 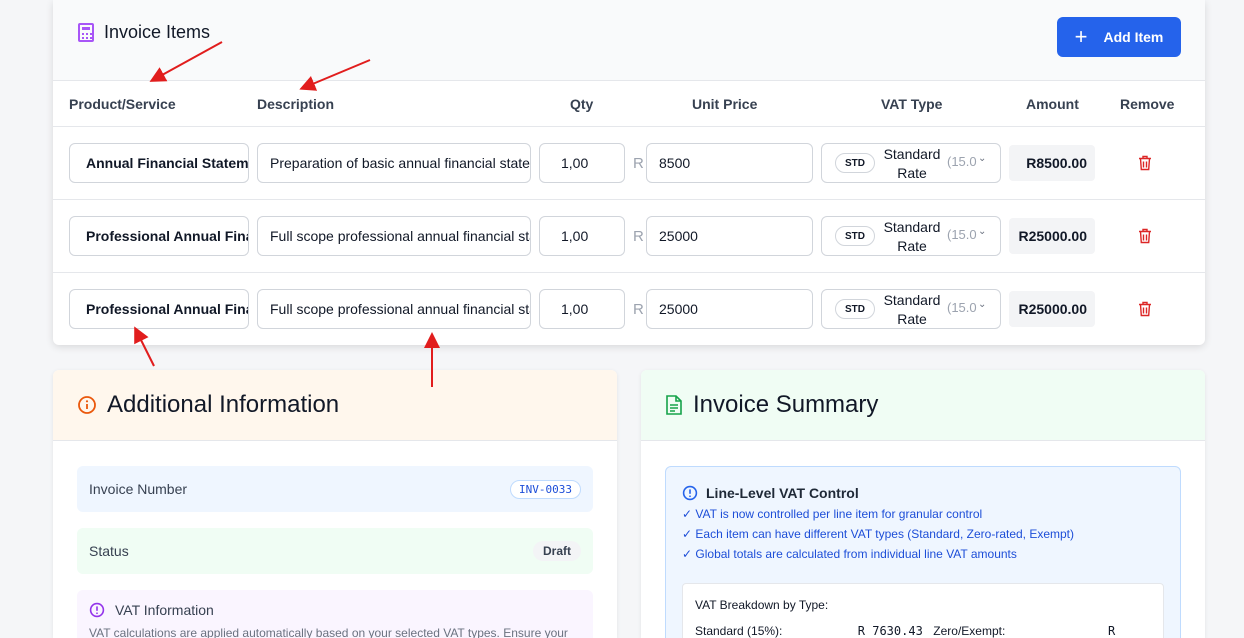 I want to click on invoice-number-row: Invoice Number INV-0033, so click(x=335, y=489).